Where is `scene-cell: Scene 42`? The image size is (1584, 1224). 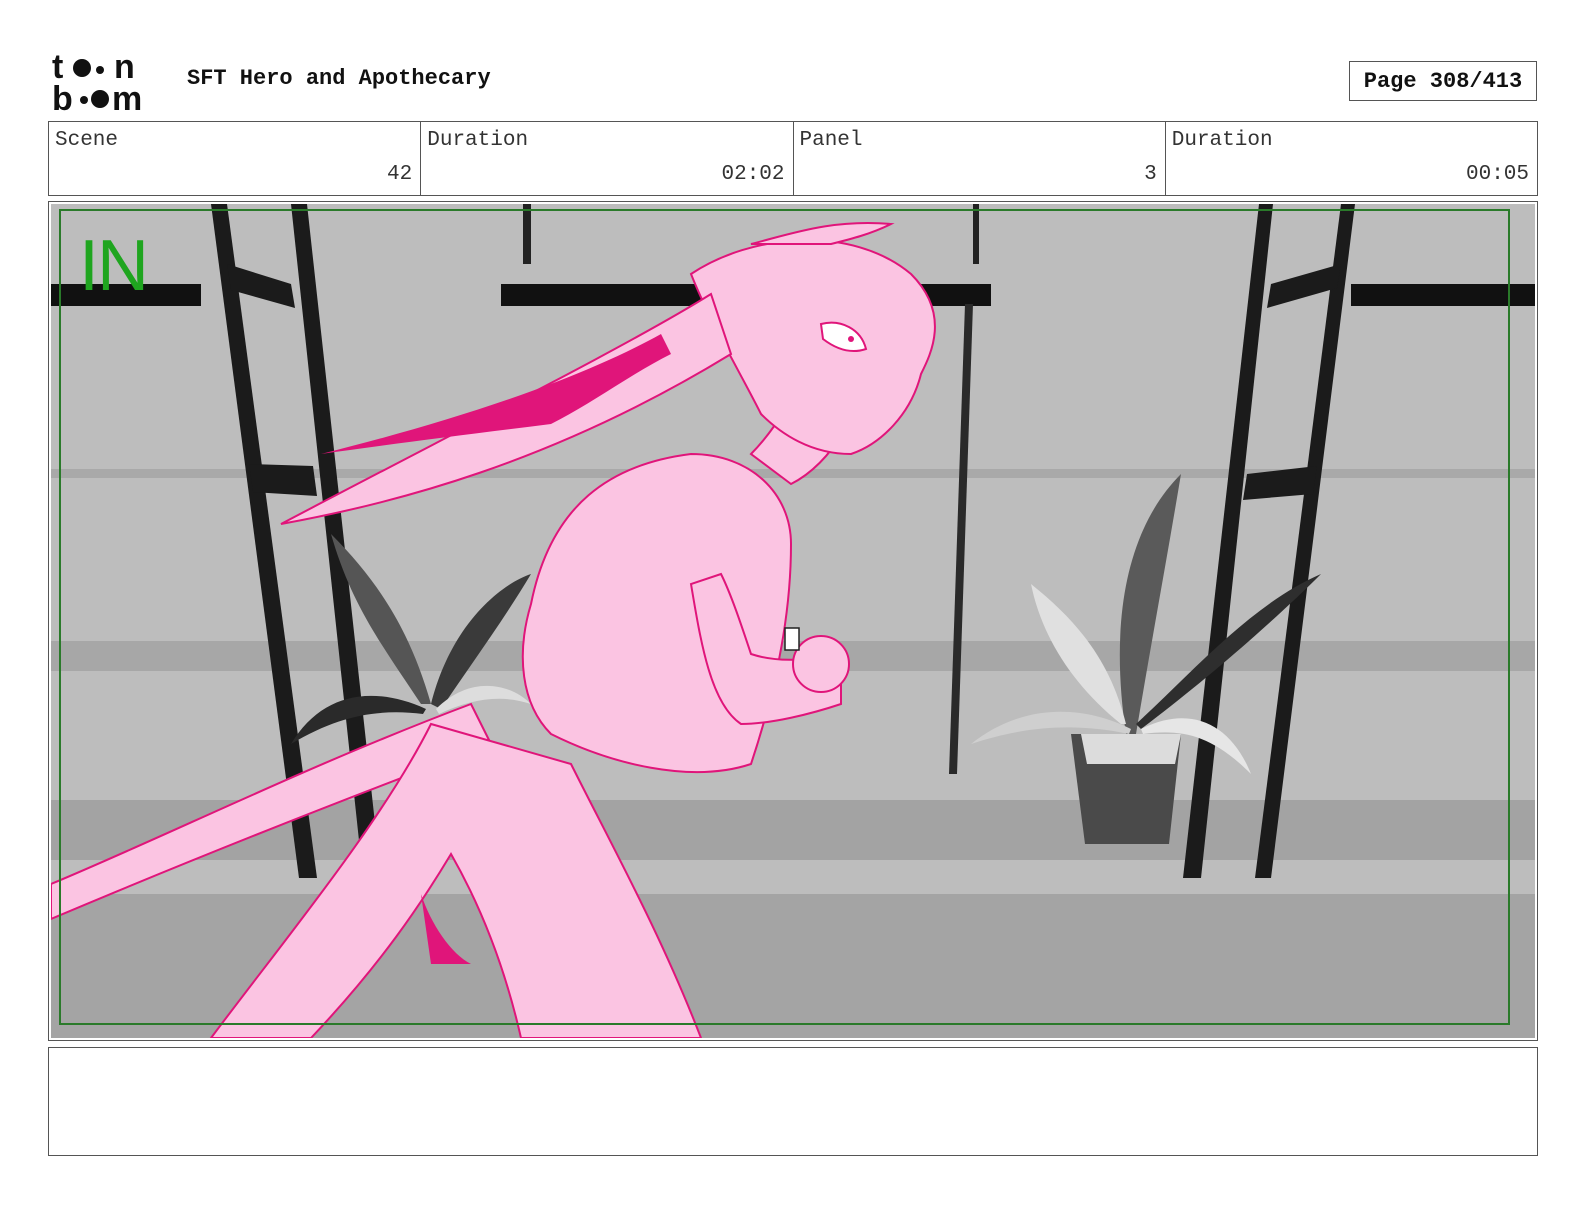
scene-cell: Scene 42 is located at coordinates (235, 158).